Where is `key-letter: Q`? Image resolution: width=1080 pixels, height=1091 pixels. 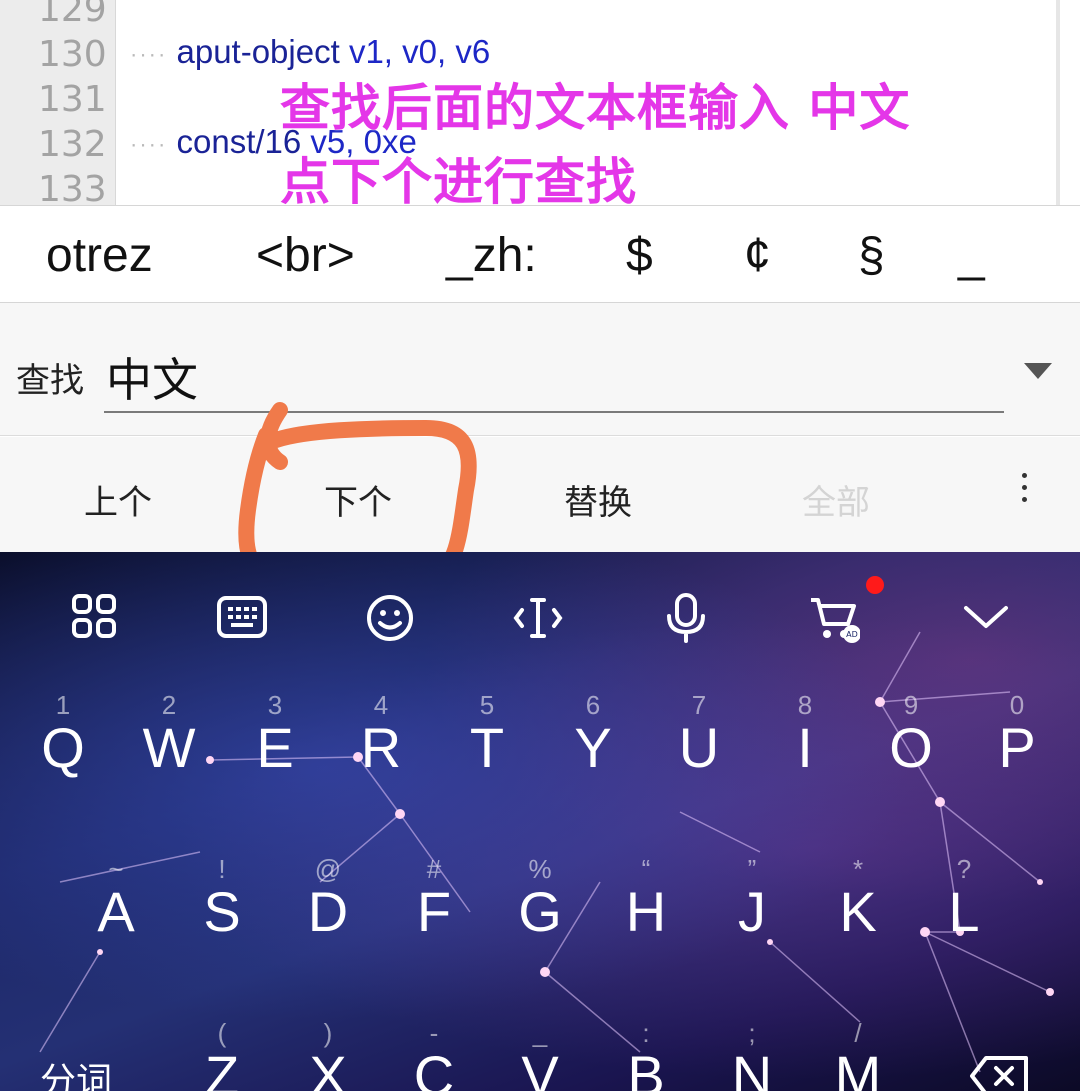 key-letter: Q is located at coordinates (63, 747).